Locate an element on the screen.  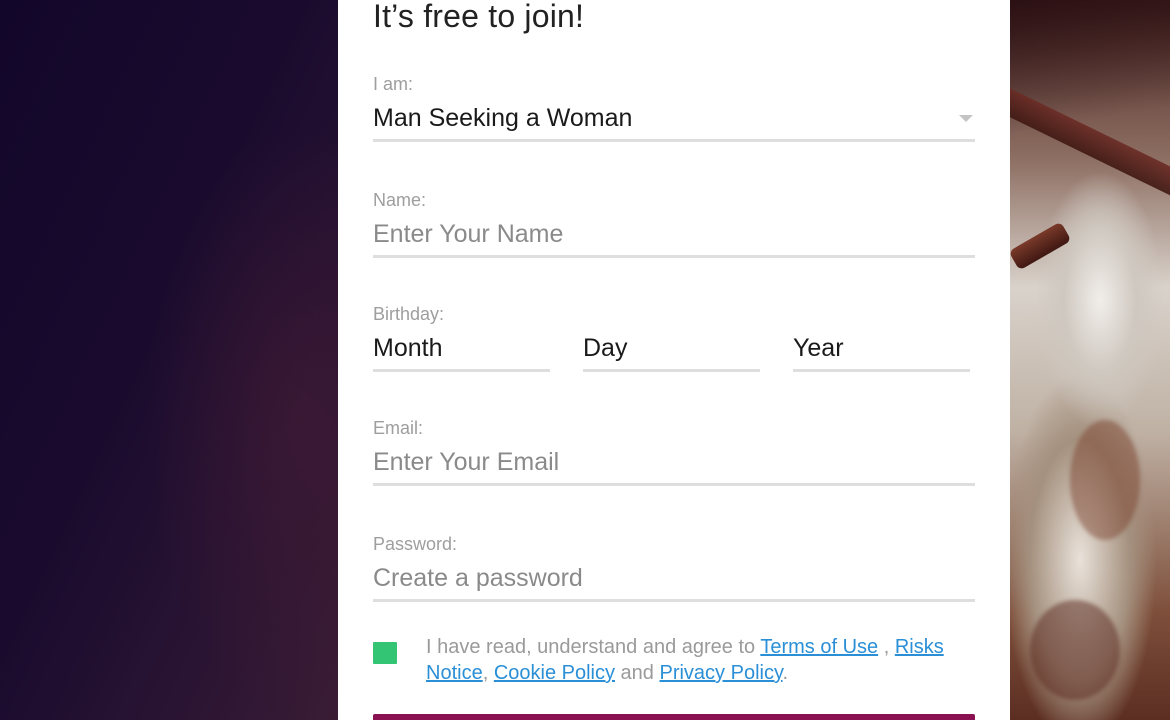
birthday-month-value: Month is located at coordinates (408, 348).